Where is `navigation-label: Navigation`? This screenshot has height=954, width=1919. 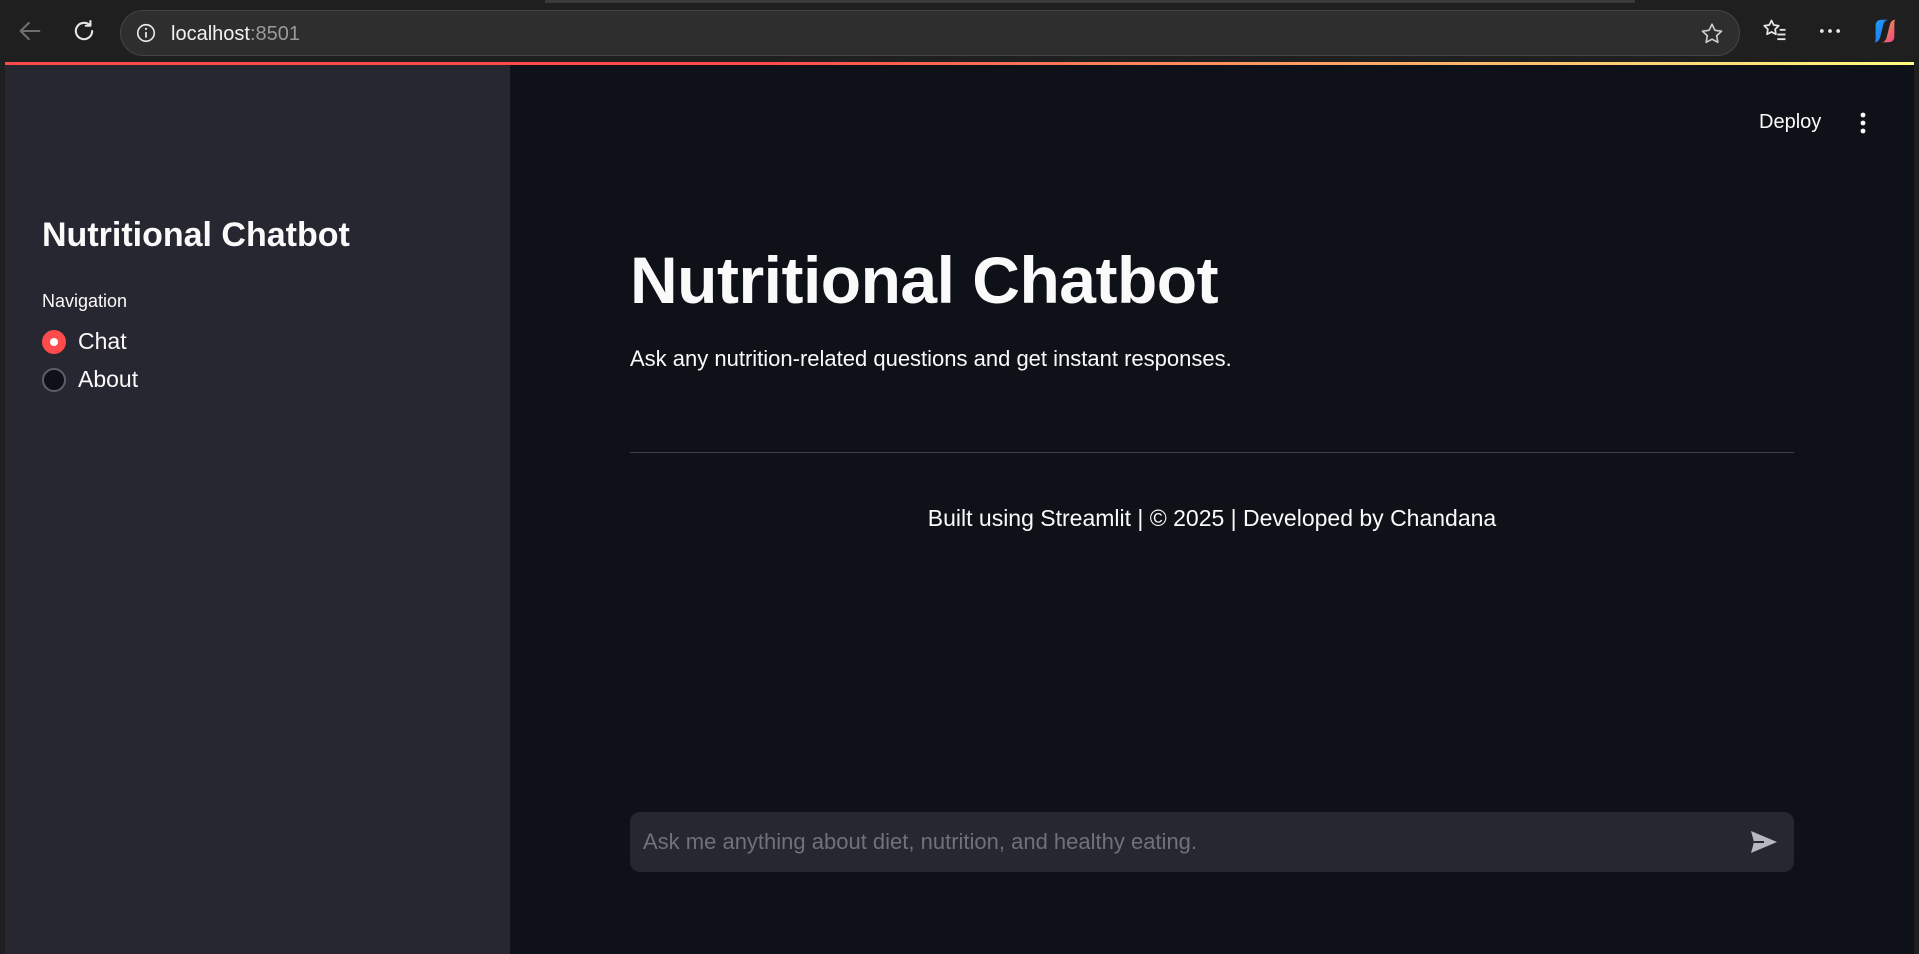 navigation-label: Navigation is located at coordinates (85, 301).